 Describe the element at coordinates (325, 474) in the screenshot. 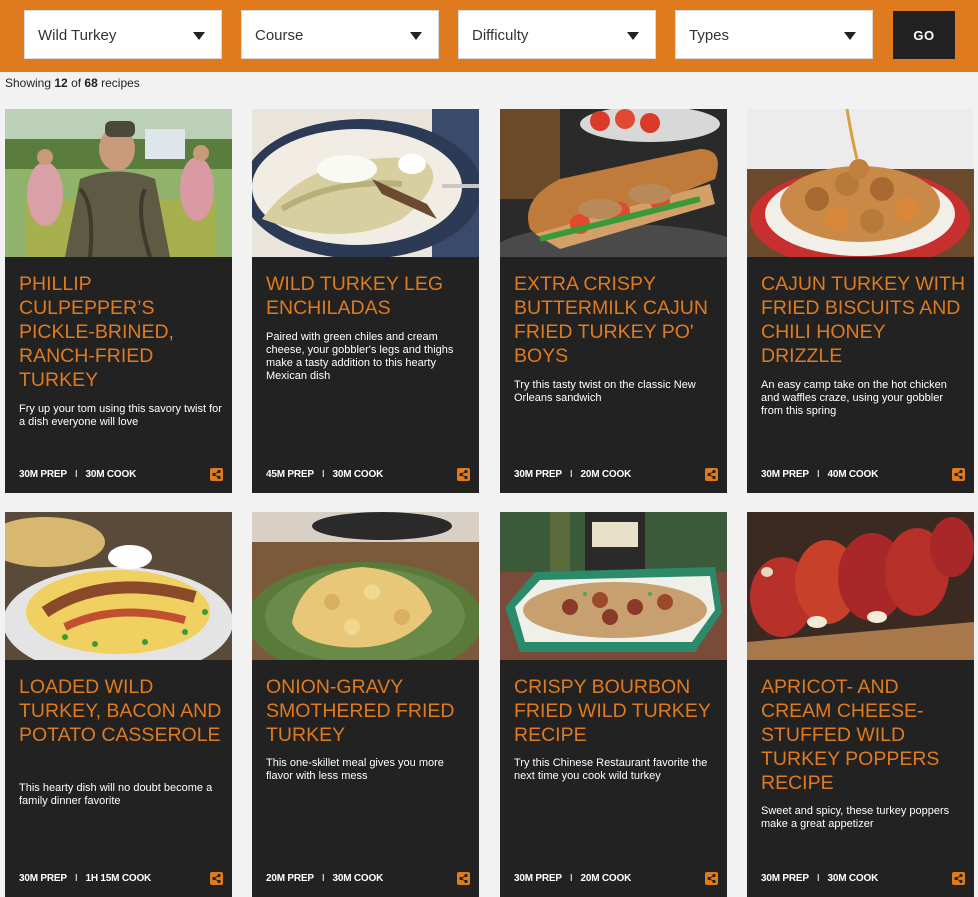

I see `recipe-times: 45M PREP I 30M COOK` at that location.